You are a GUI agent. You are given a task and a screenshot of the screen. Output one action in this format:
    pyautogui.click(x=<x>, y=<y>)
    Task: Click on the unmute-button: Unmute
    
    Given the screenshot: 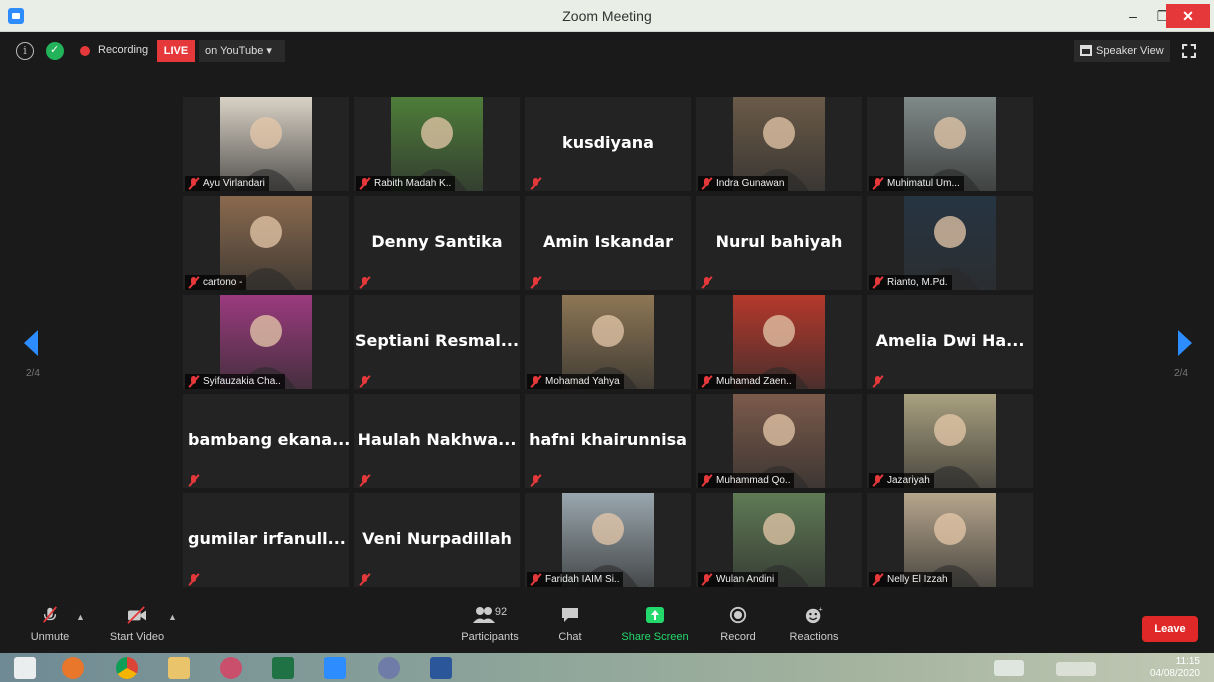 What is the action you would take?
    pyautogui.click(x=50, y=624)
    